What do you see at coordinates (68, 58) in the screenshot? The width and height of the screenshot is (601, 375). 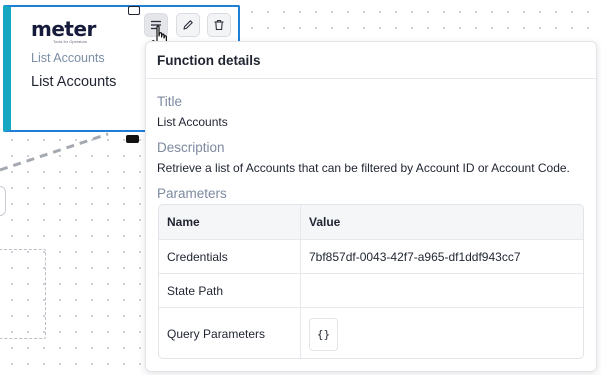 I see `node-subtitle: List Accounts` at bounding box center [68, 58].